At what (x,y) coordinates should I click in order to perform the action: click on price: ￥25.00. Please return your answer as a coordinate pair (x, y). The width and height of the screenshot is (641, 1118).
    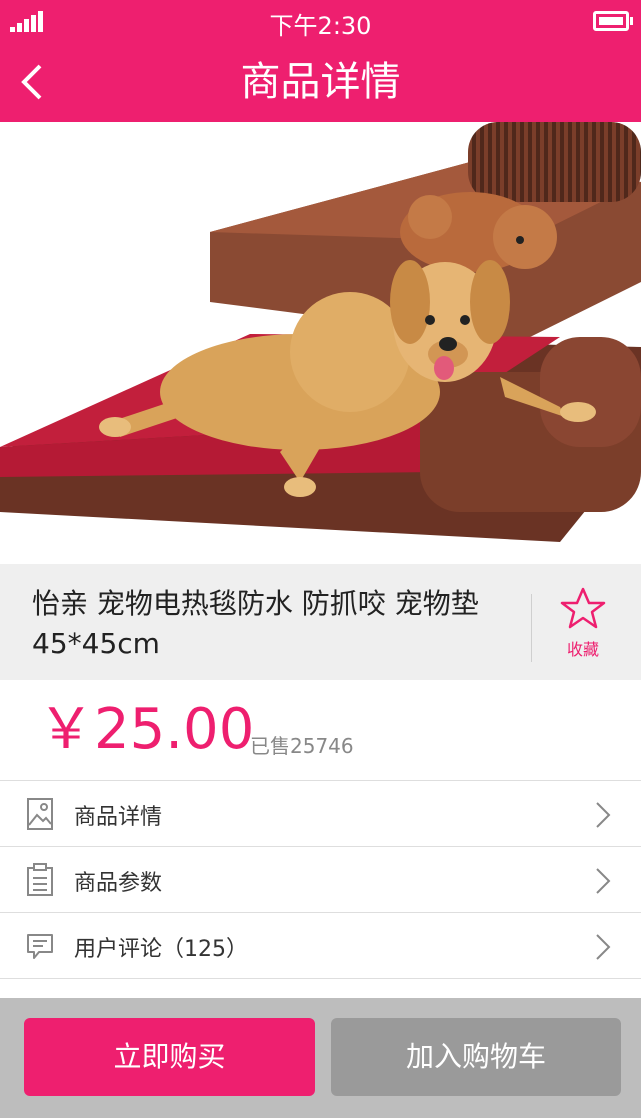
    Looking at the image, I should click on (146, 729).